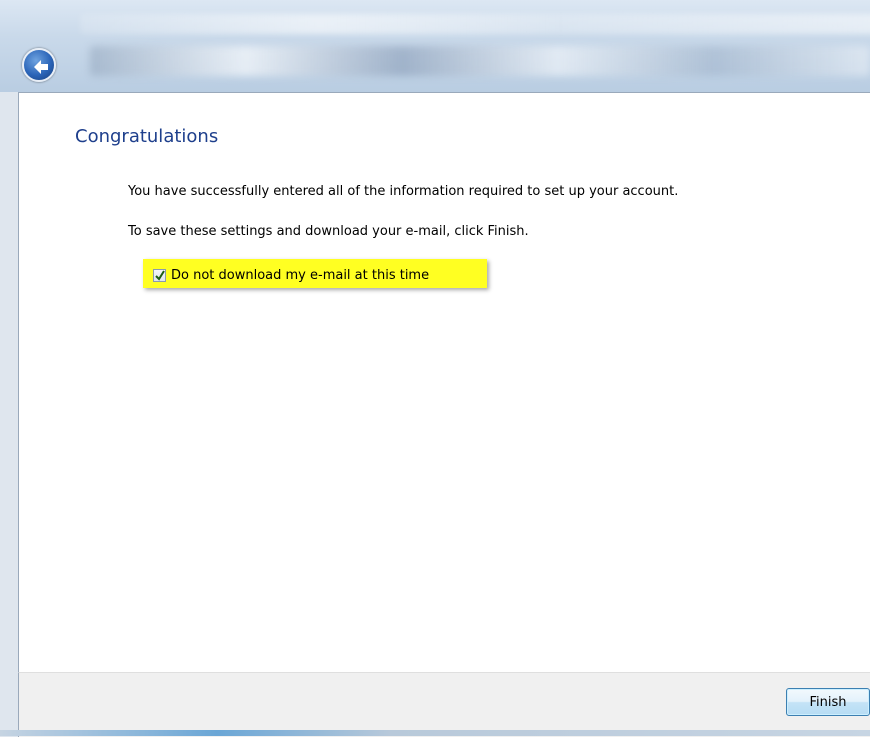  What do you see at coordinates (147, 136) in the screenshot?
I see `page-title: Congratulations` at bounding box center [147, 136].